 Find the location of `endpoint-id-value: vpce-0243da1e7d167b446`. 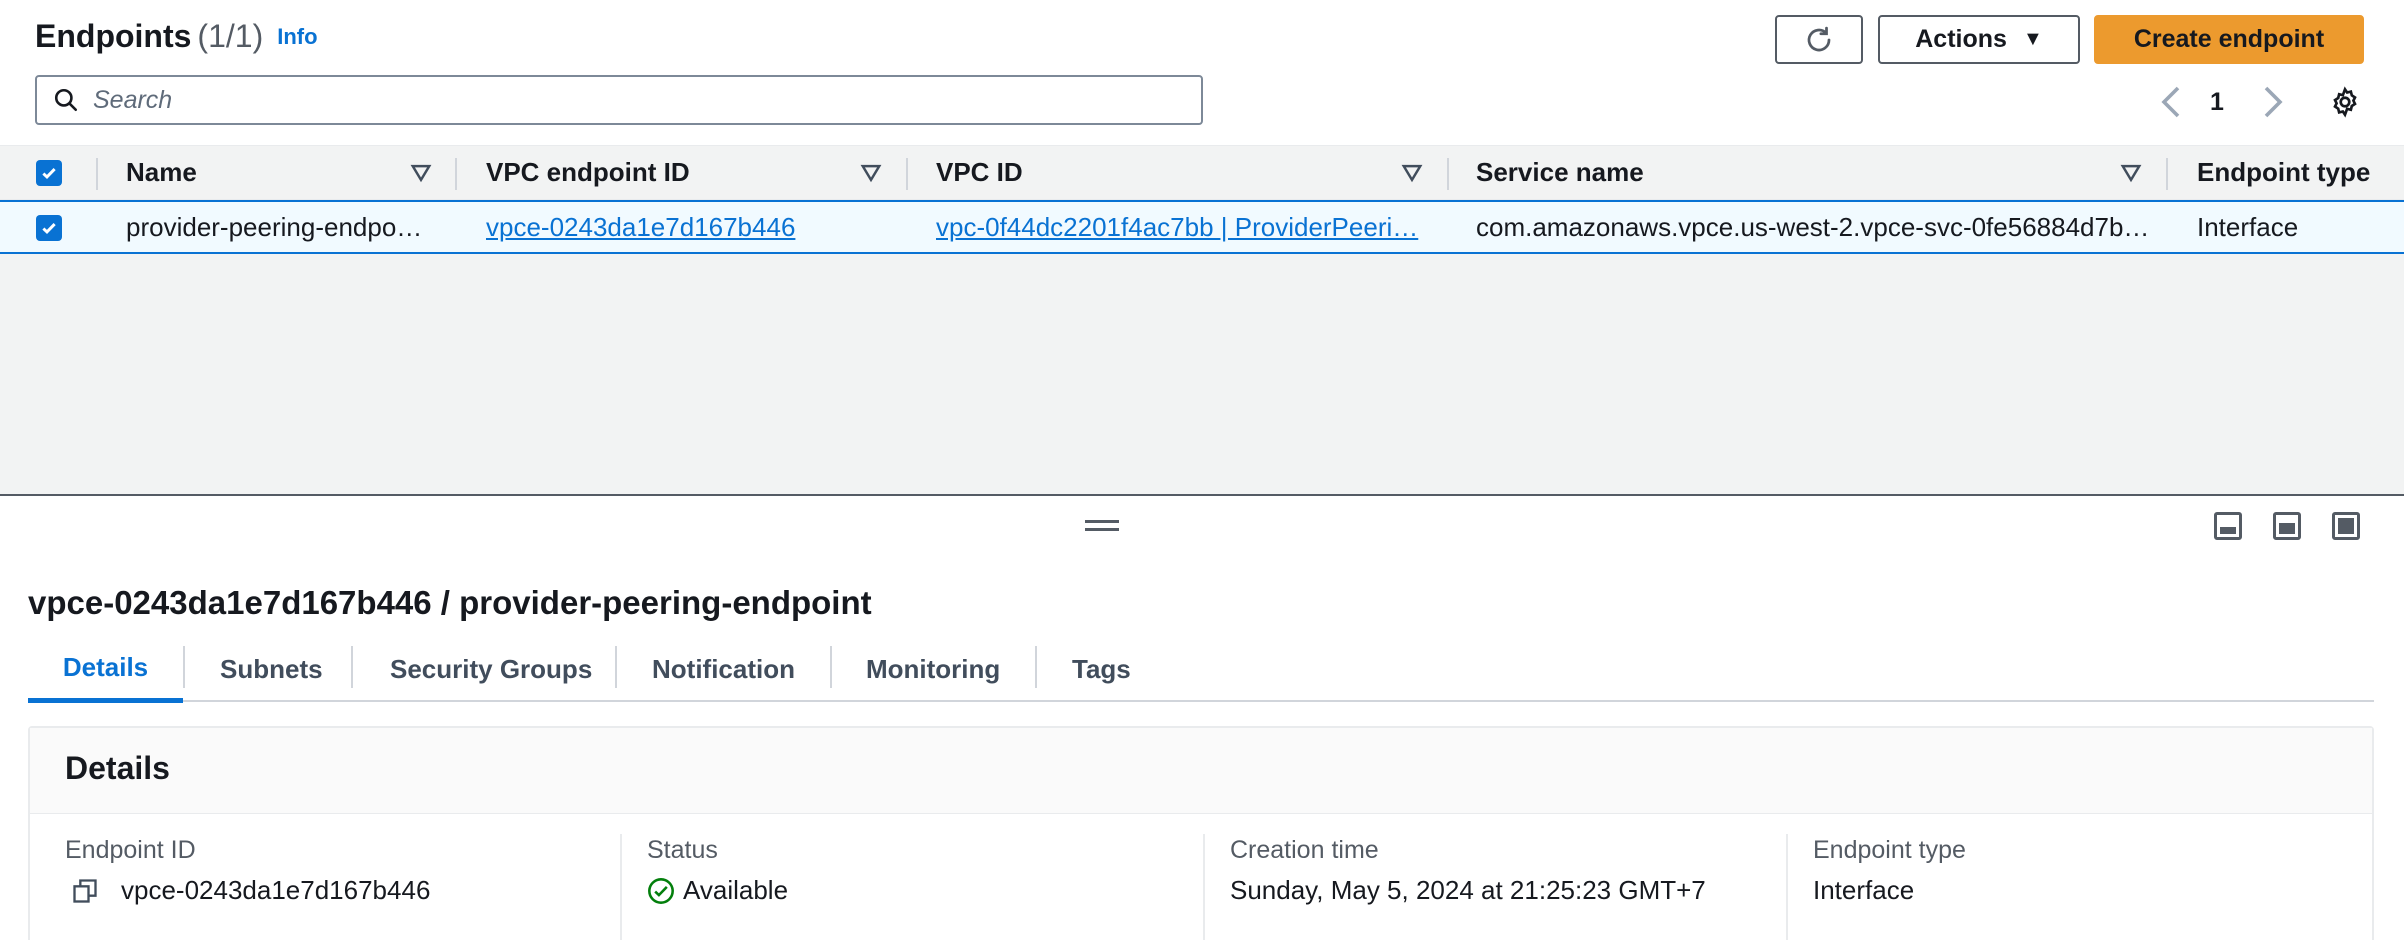

endpoint-id-value: vpce-0243da1e7d167b446 is located at coordinates (276, 890).